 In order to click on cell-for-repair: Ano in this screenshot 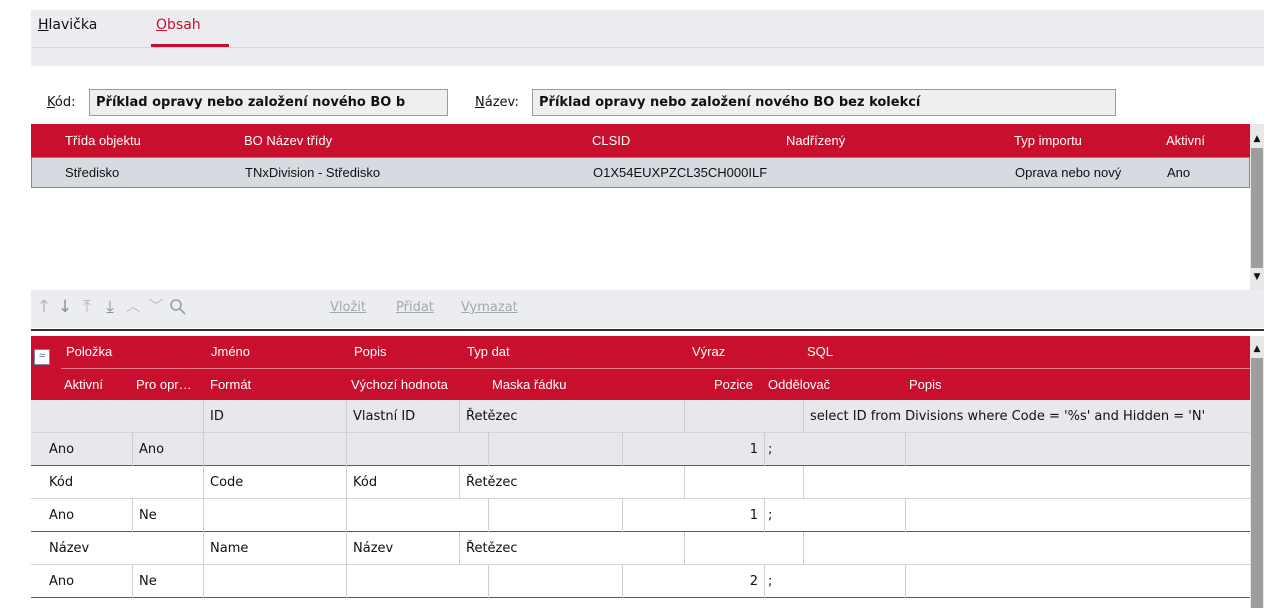, I will do `click(168, 449)`.